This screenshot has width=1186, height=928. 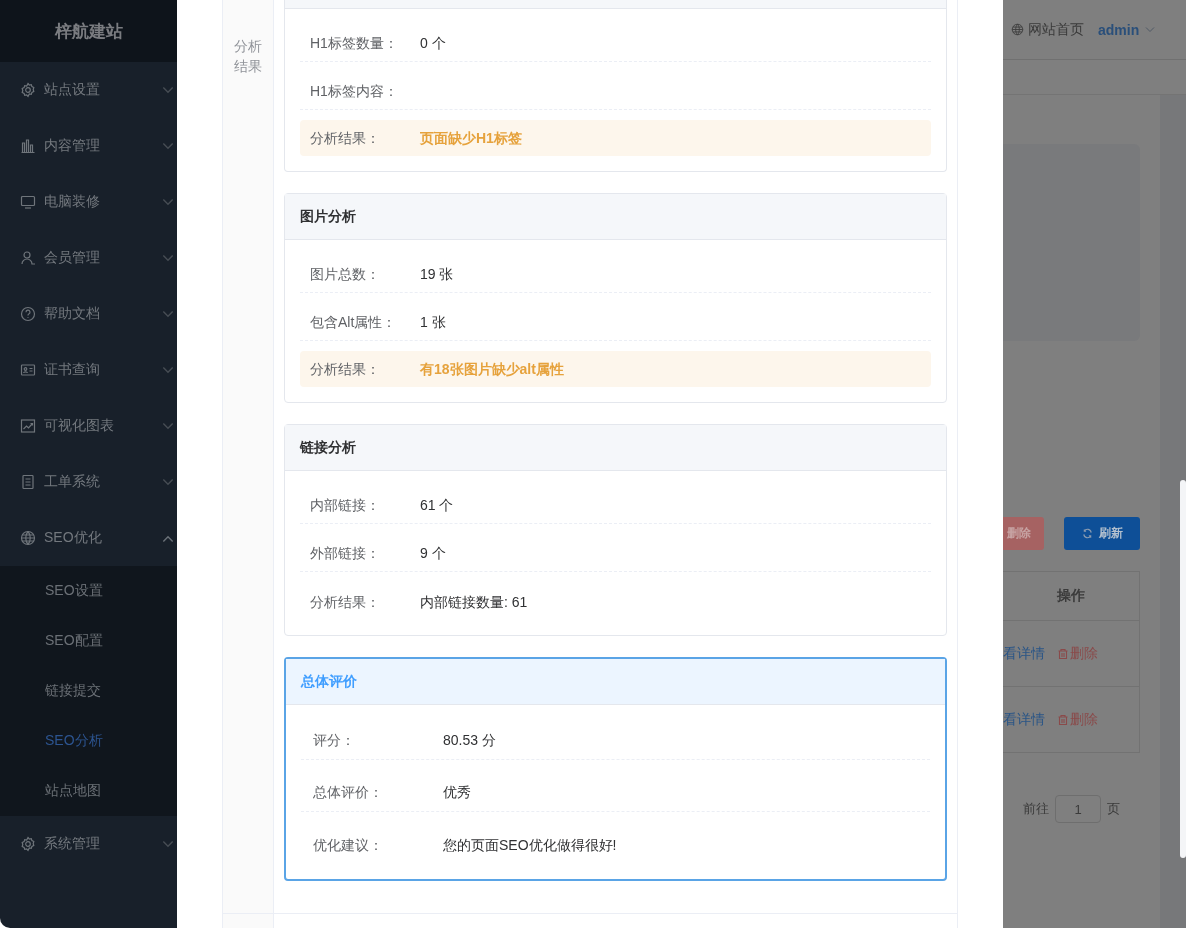 What do you see at coordinates (433, 322) in the screenshot?
I see `field-value: 1 张` at bounding box center [433, 322].